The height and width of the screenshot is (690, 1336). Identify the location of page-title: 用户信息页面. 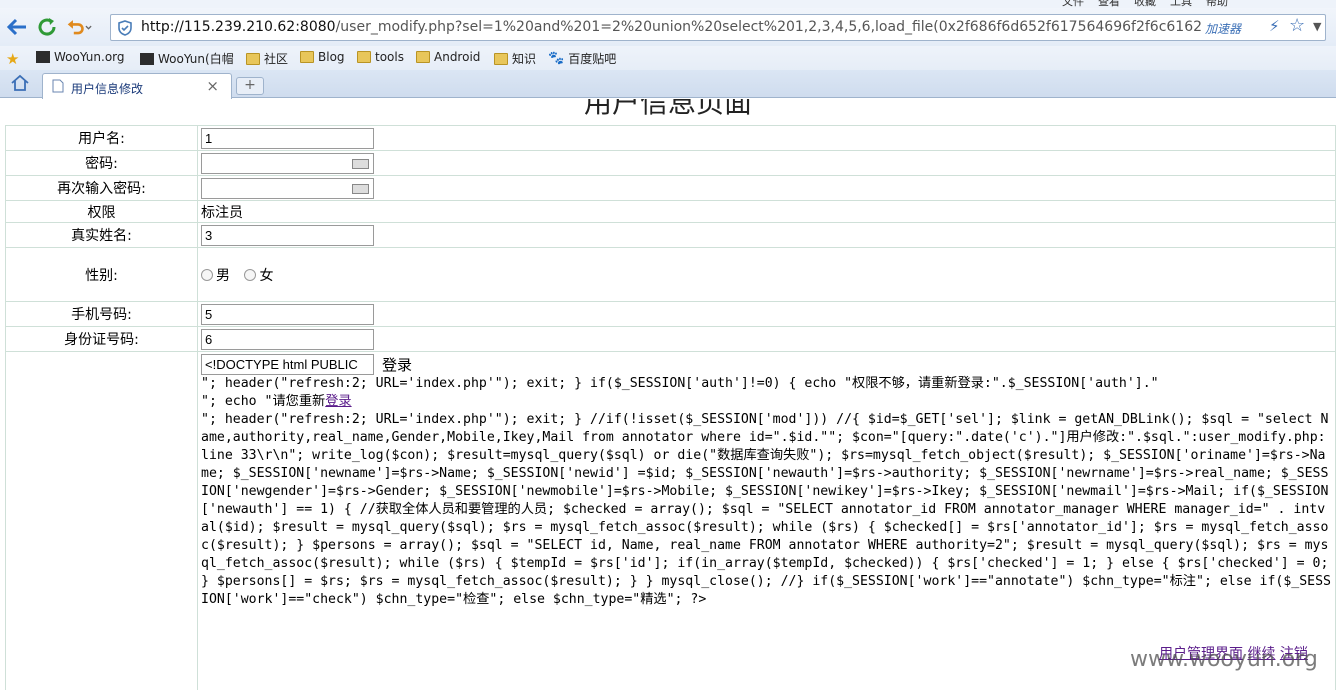
(667, 109).